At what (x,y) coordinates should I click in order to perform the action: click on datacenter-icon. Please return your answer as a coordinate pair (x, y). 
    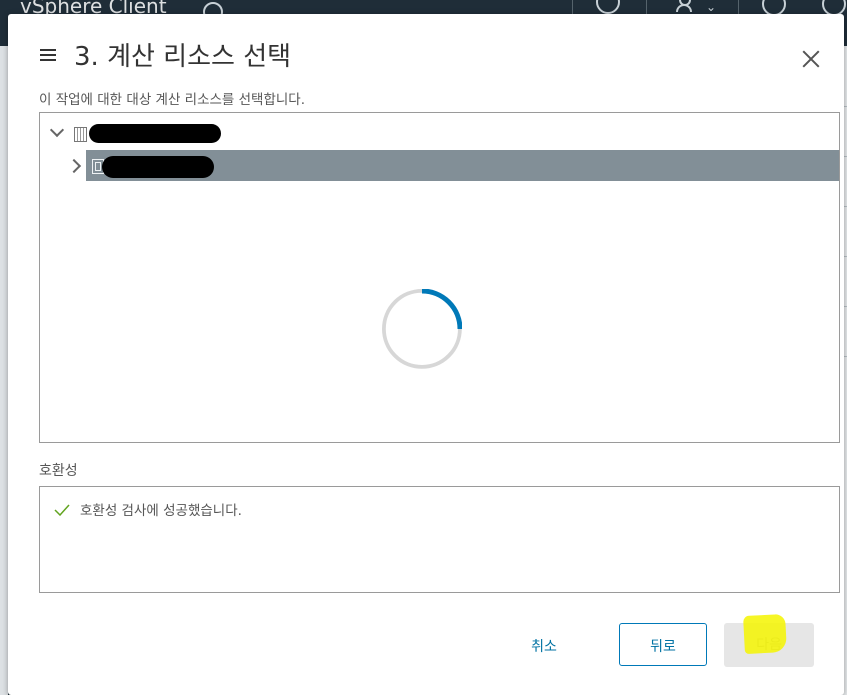
    Looking at the image, I should click on (80, 134).